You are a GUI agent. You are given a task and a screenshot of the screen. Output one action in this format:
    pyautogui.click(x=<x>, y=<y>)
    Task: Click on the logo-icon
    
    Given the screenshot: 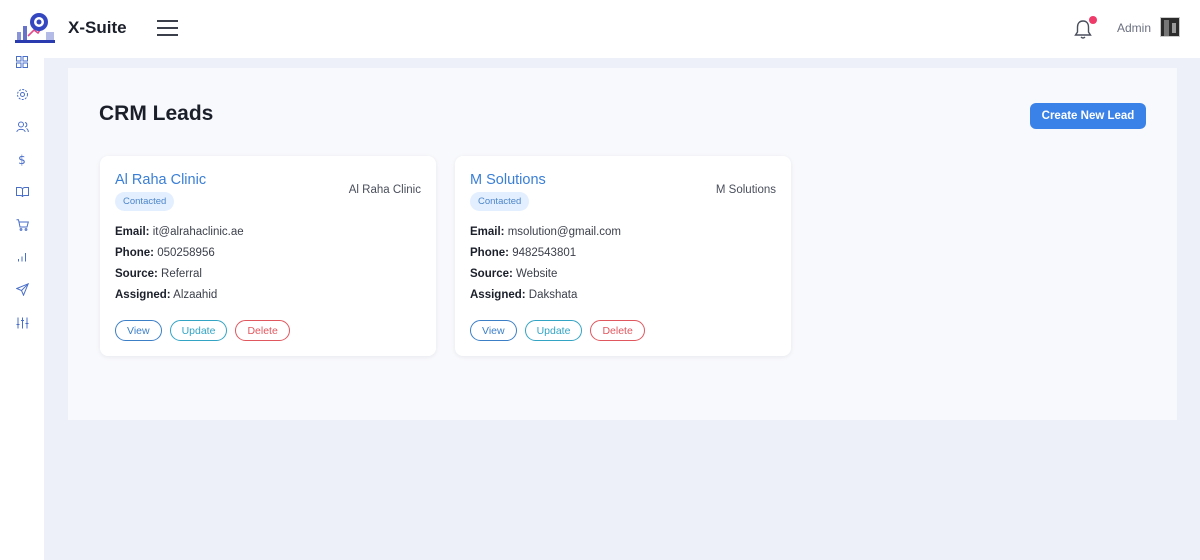 What is the action you would take?
    pyautogui.click(x=35, y=28)
    